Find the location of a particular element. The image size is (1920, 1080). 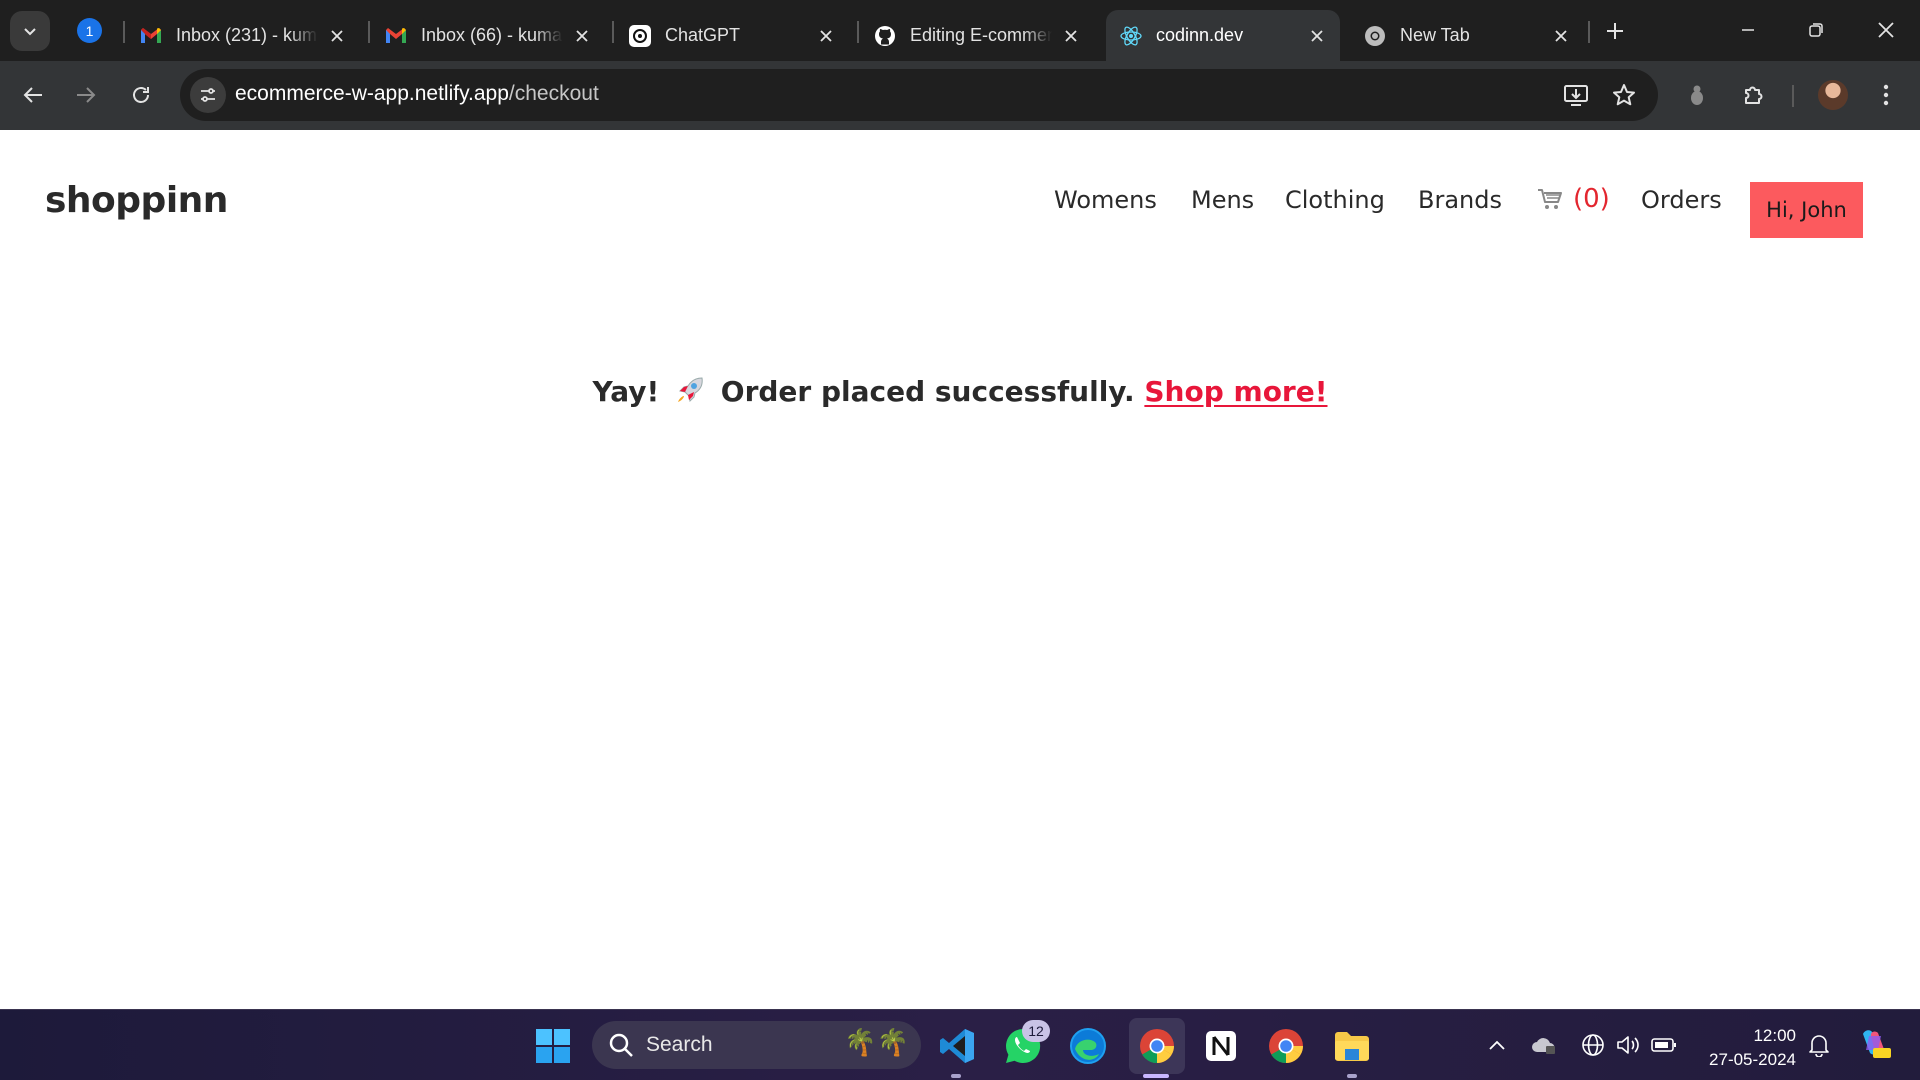

notifications-button is located at coordinates (1819, 1045).